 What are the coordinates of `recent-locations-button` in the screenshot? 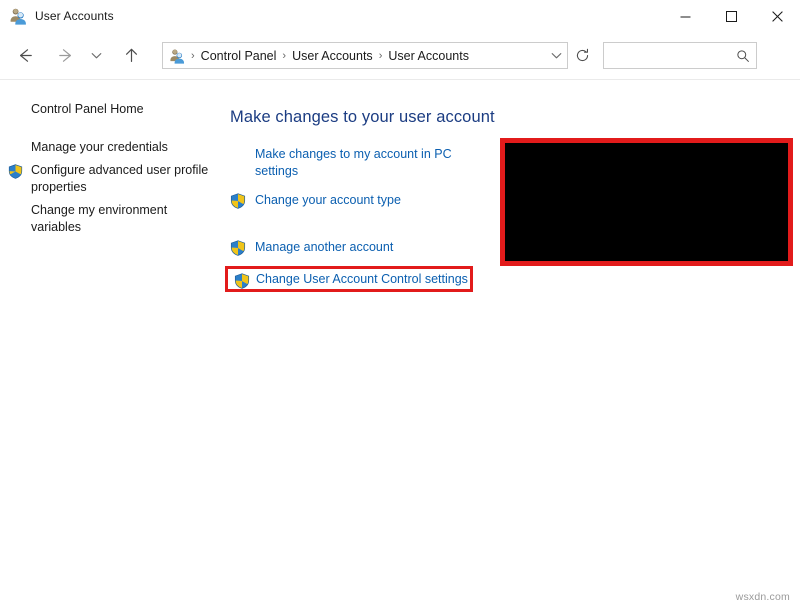 It's located at (96, 56).